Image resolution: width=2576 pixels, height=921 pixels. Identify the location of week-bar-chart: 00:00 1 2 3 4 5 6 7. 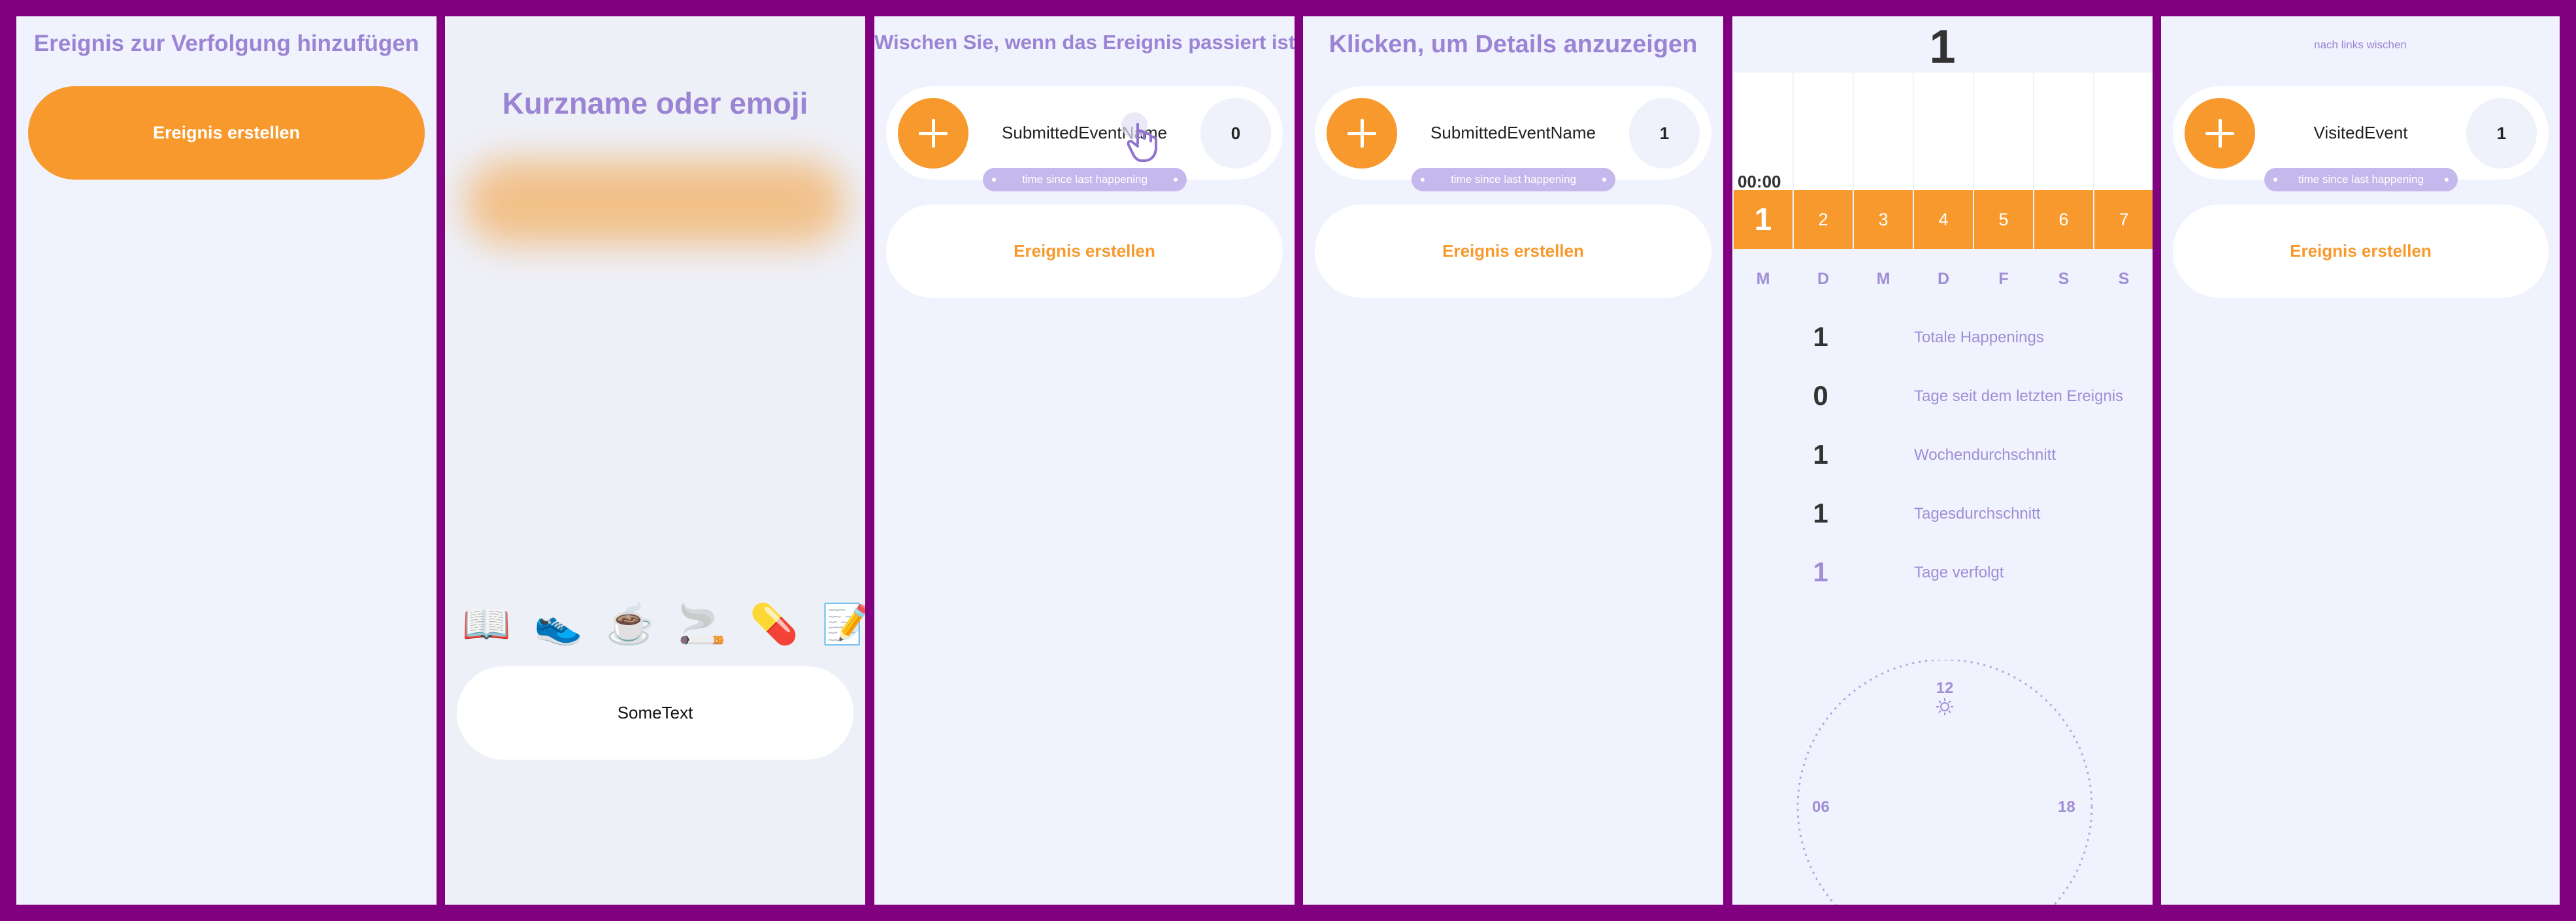
(1942, 161).